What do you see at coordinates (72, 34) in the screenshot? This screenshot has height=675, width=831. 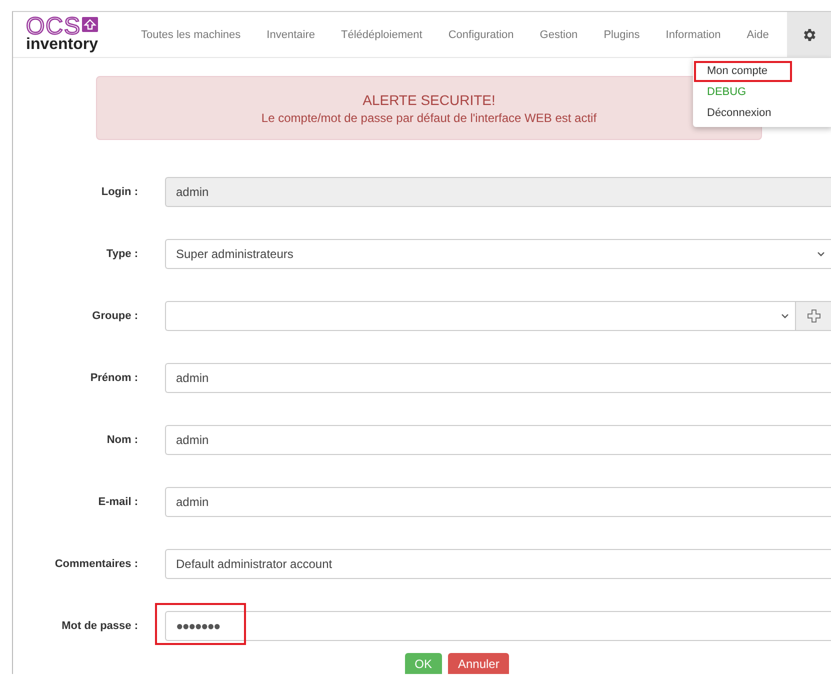 I see `ocs-inventory-logo: OCS inventory` at bounding box center [72, 34].